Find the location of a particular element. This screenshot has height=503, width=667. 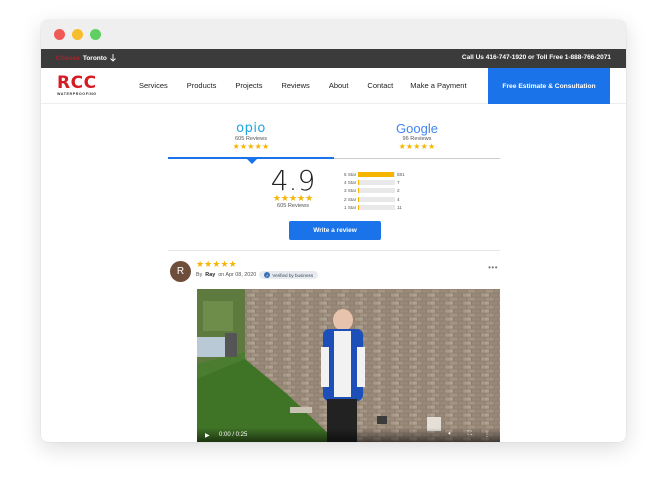

nav-item-about: About is located at coordinates (339, 85).